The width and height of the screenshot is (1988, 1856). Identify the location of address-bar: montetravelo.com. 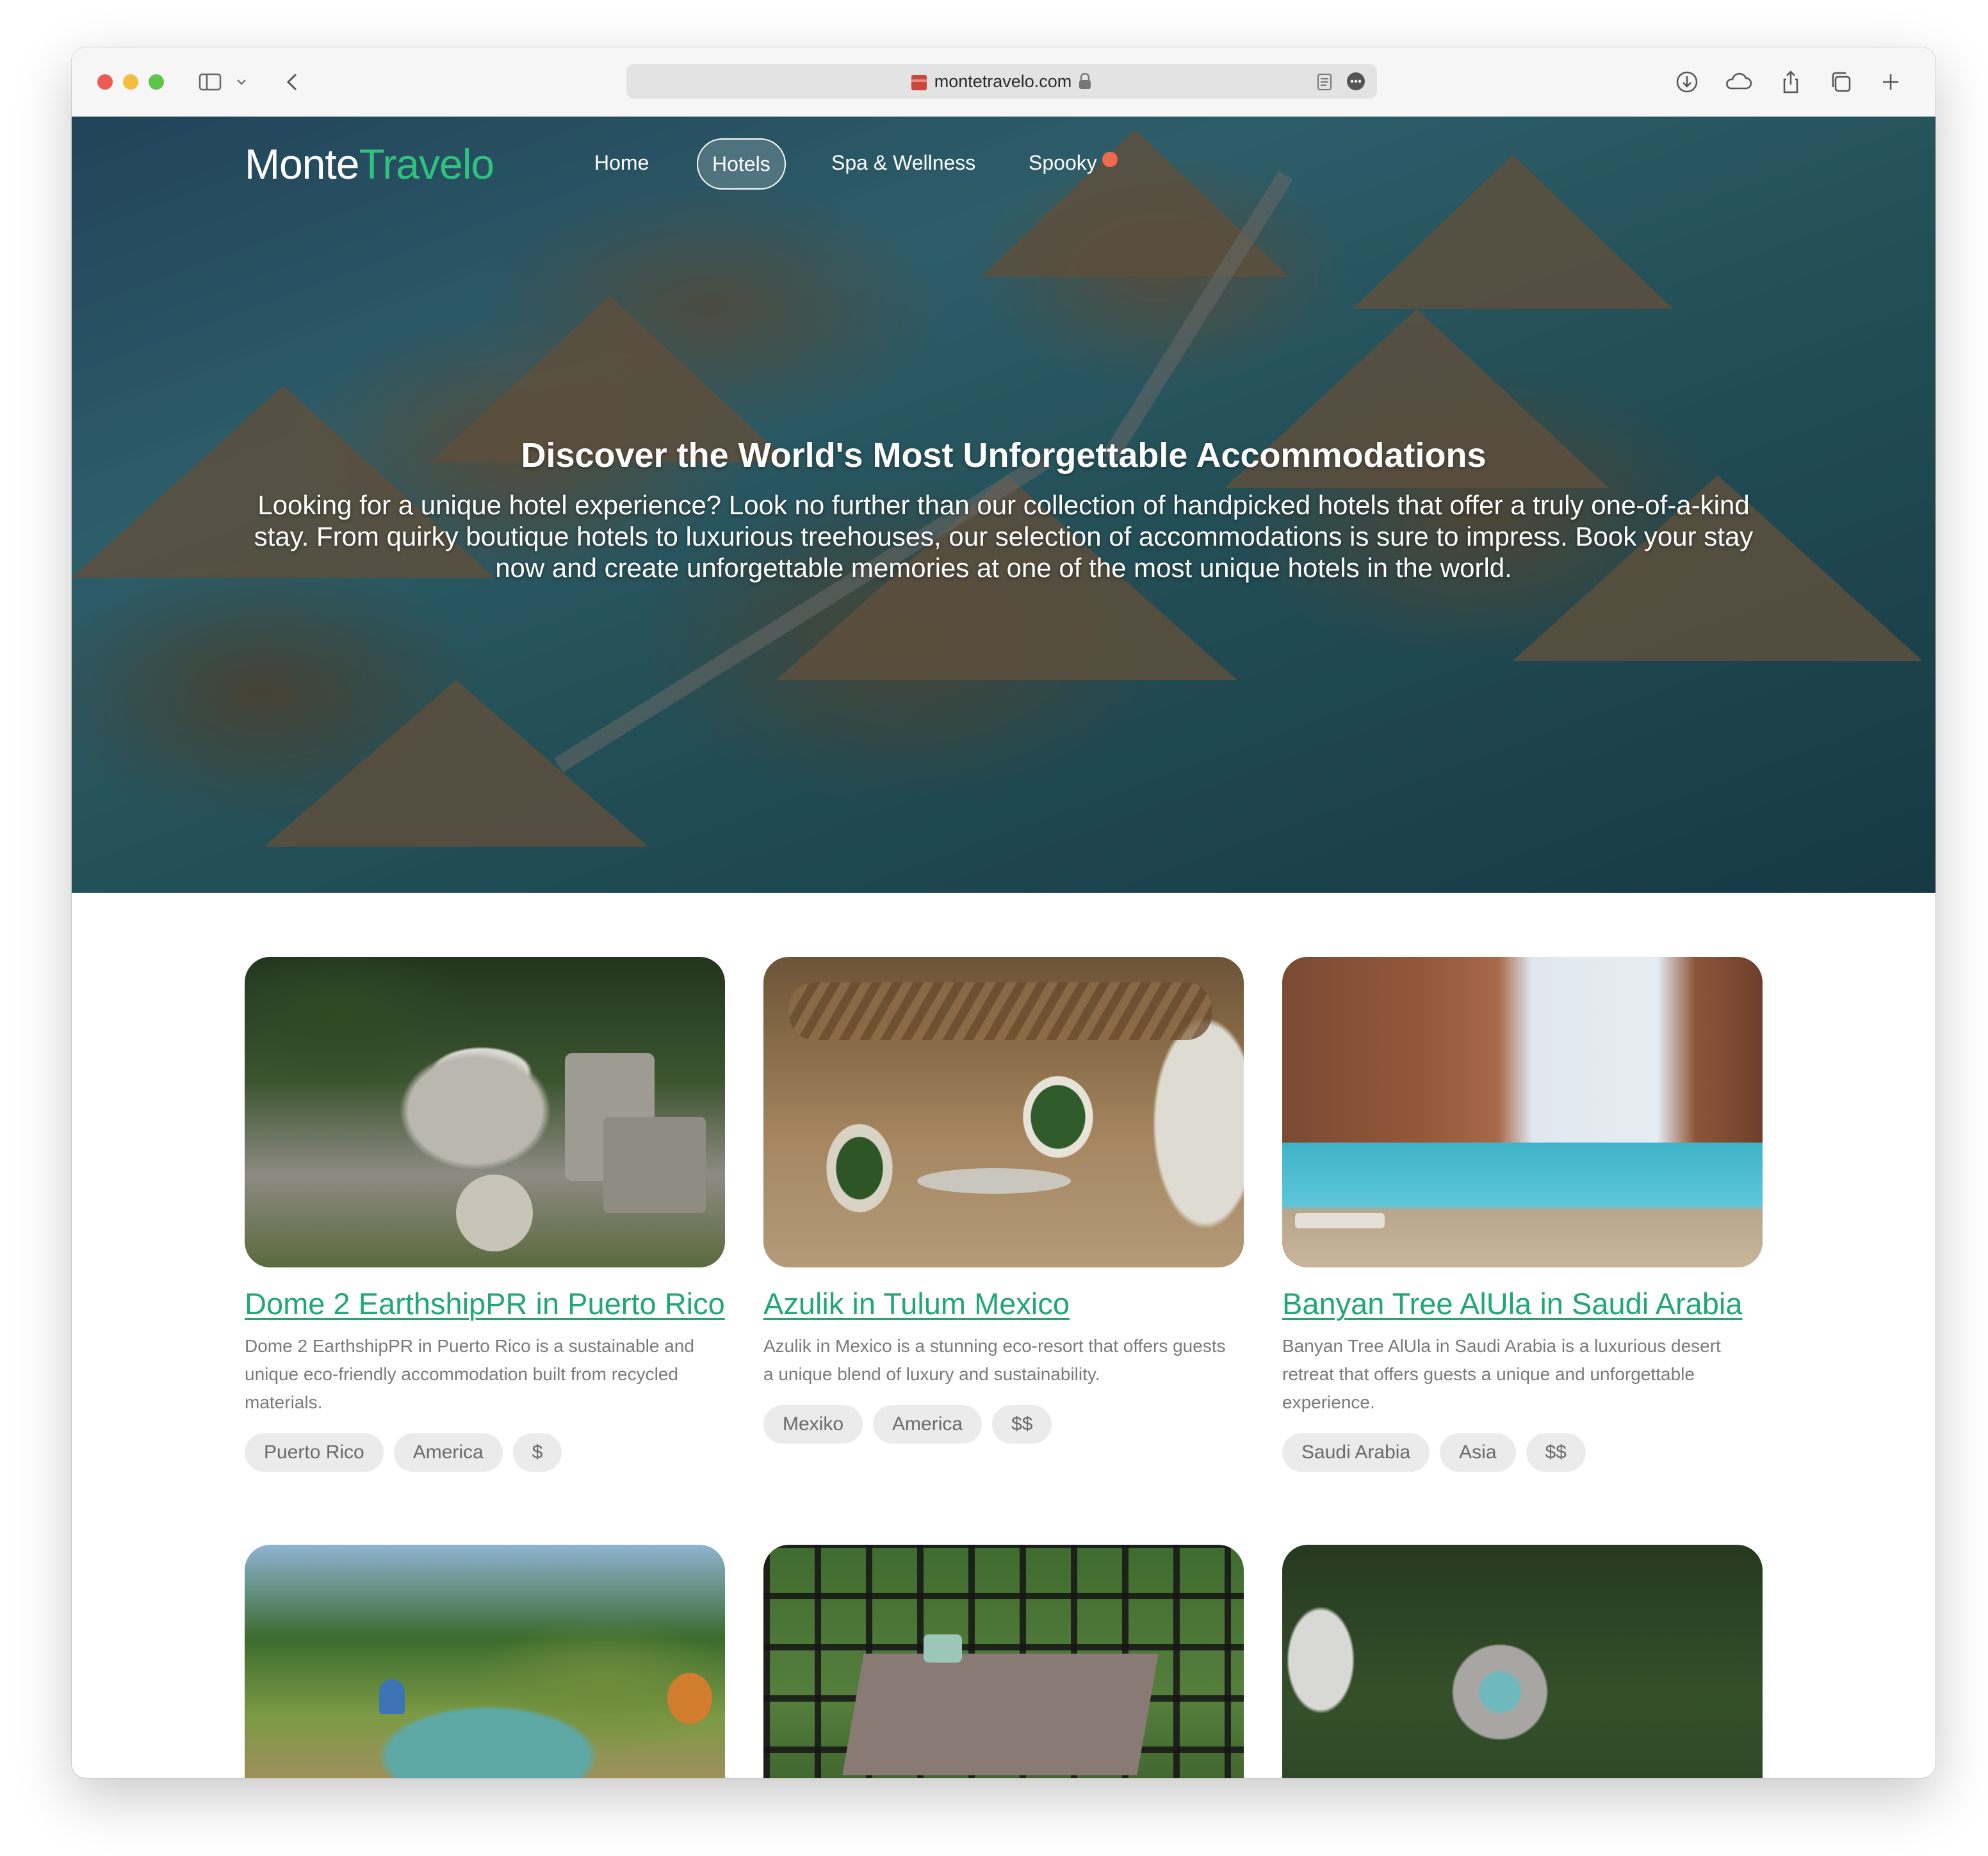
(1001, 82).